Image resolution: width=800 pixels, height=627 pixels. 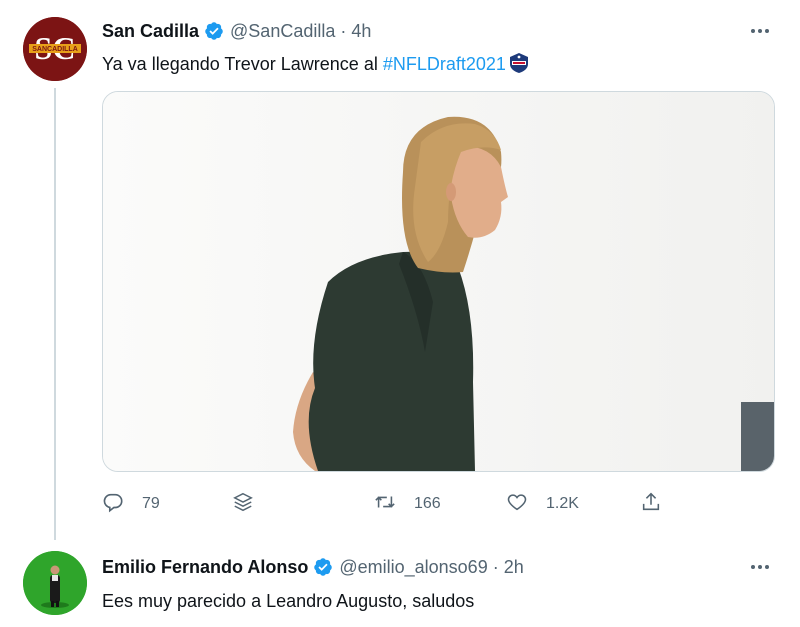 What do you see at coordinates (205, 567) in the screenshot?
I see `author-name: Emilio Fernando Alonso` at bounding box center [205, 567].